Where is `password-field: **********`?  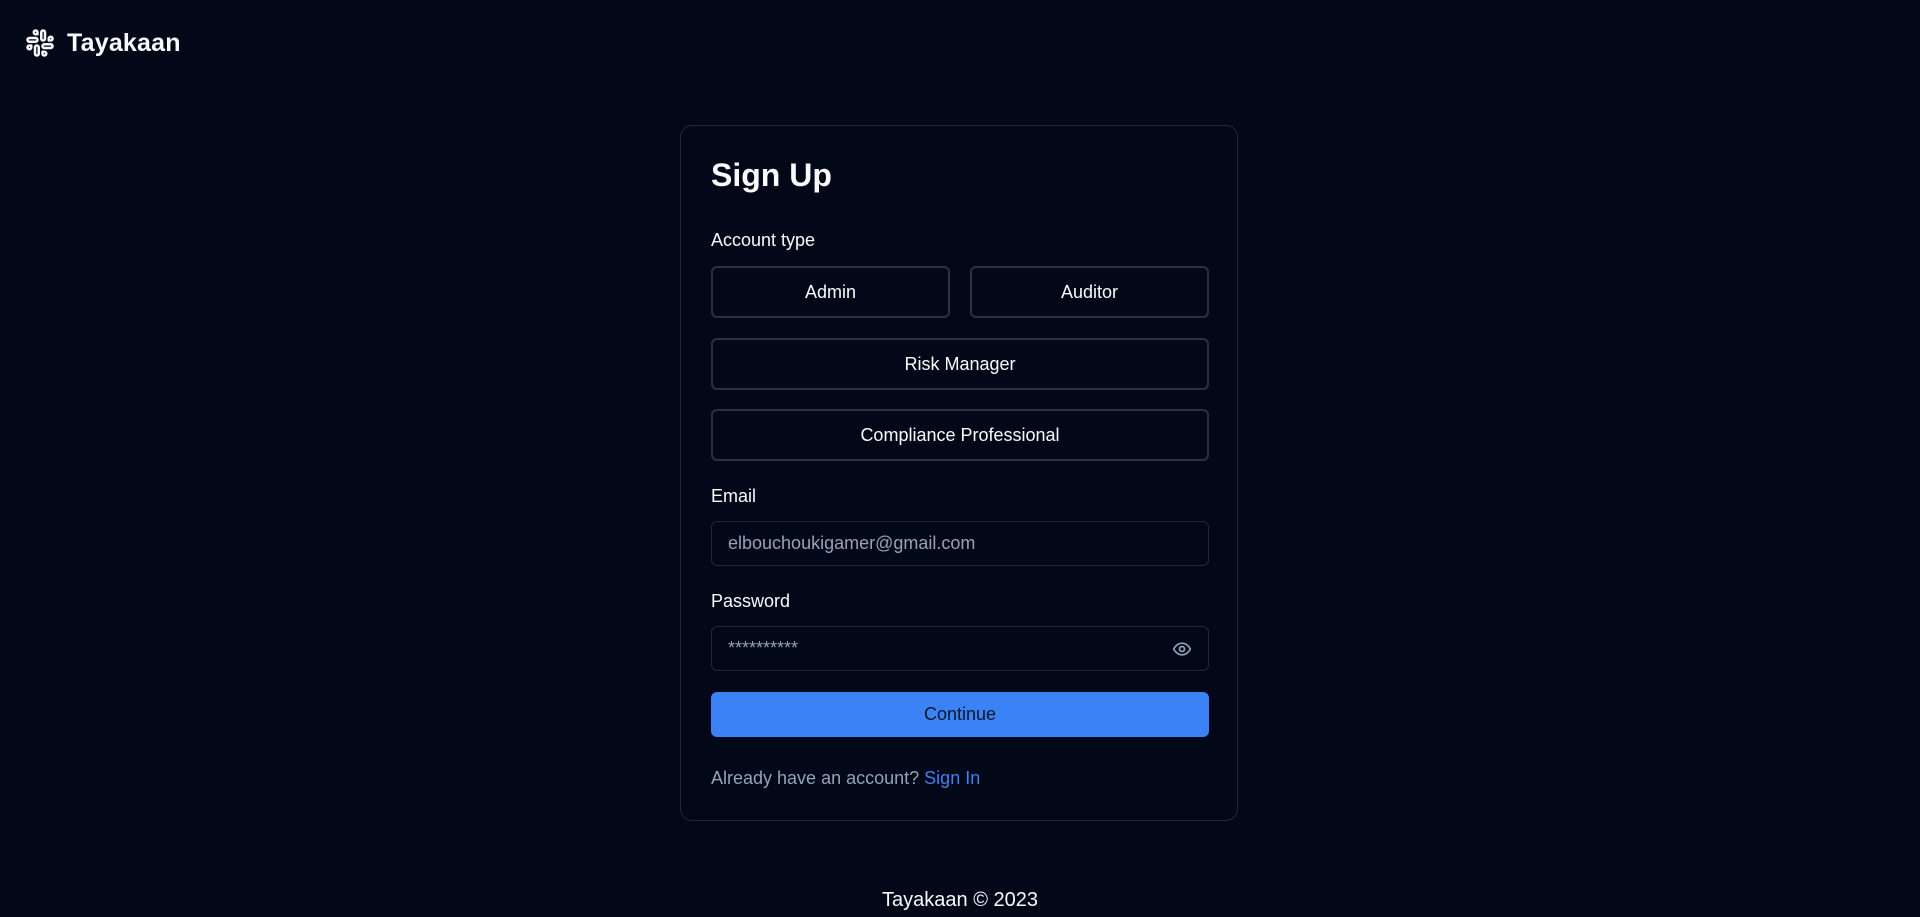
password-field: ********** is located at coordinates (960, 648).